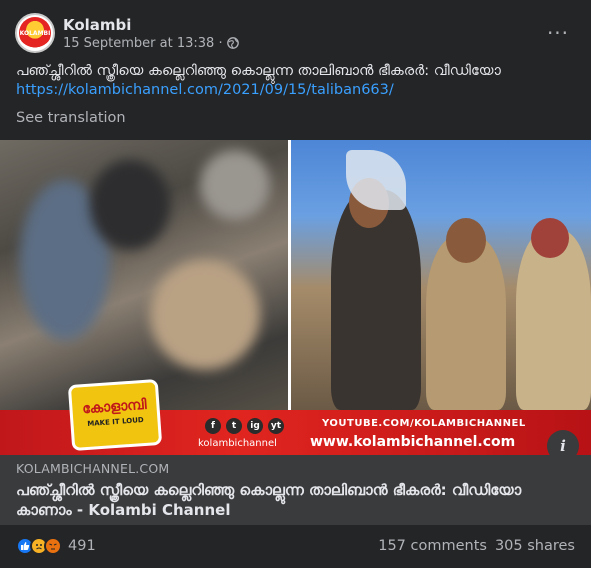 The height and width of the screenshot is (568, 591). I want to click on see-translation-link: See translation, so click(71, 118).